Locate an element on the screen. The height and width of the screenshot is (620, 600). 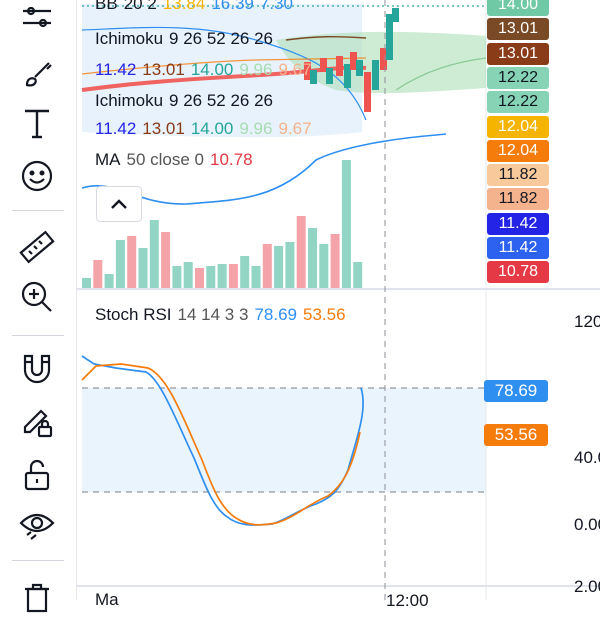
ichimoku-values-1: 11.42 13.01 14.00 9.96 9.67 is located at coordinates (203, 69).